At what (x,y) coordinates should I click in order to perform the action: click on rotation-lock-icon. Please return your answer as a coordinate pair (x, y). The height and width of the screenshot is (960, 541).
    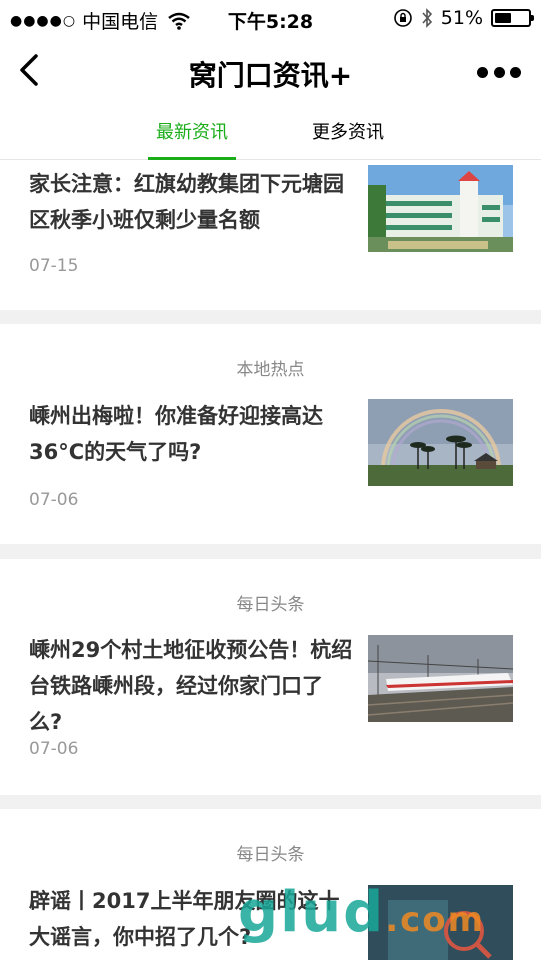
    Looking at the image, I should click on (402, 18).